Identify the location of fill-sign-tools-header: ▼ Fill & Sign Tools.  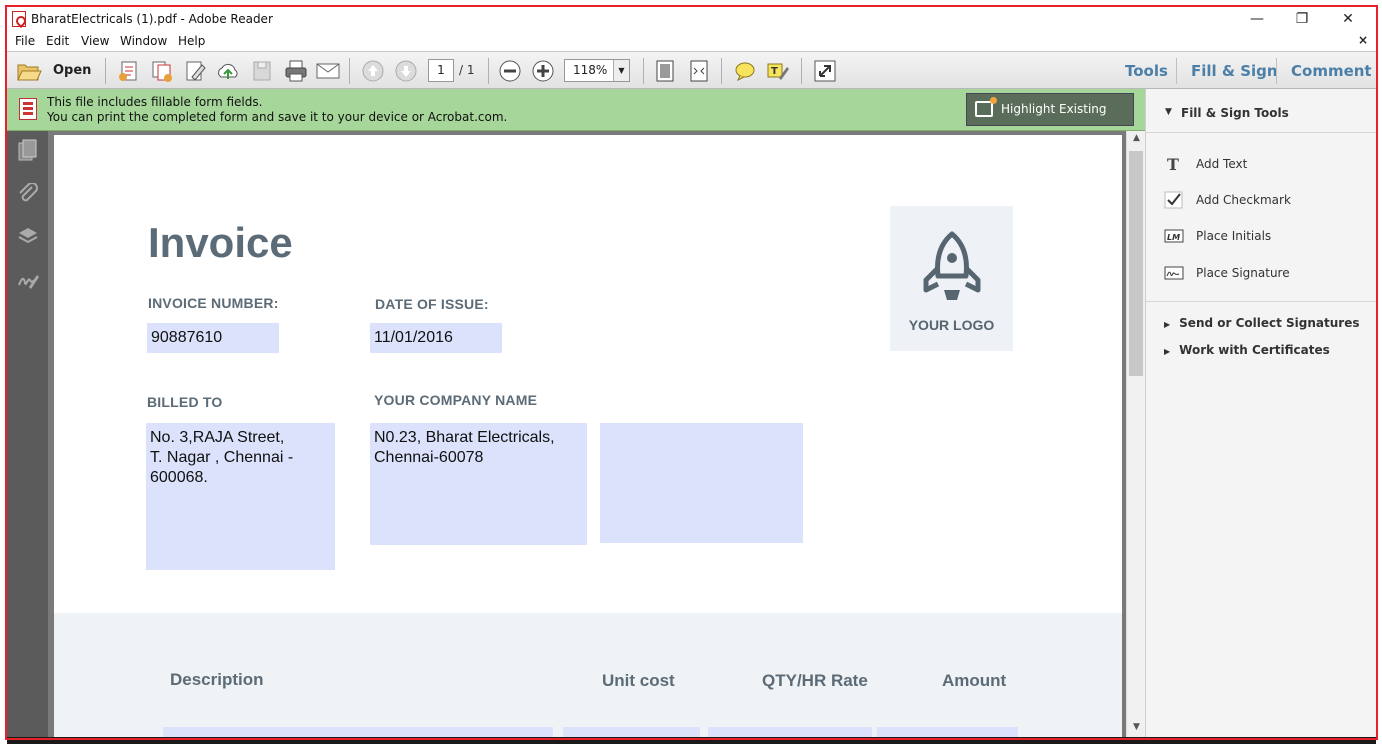
(1261, 111).